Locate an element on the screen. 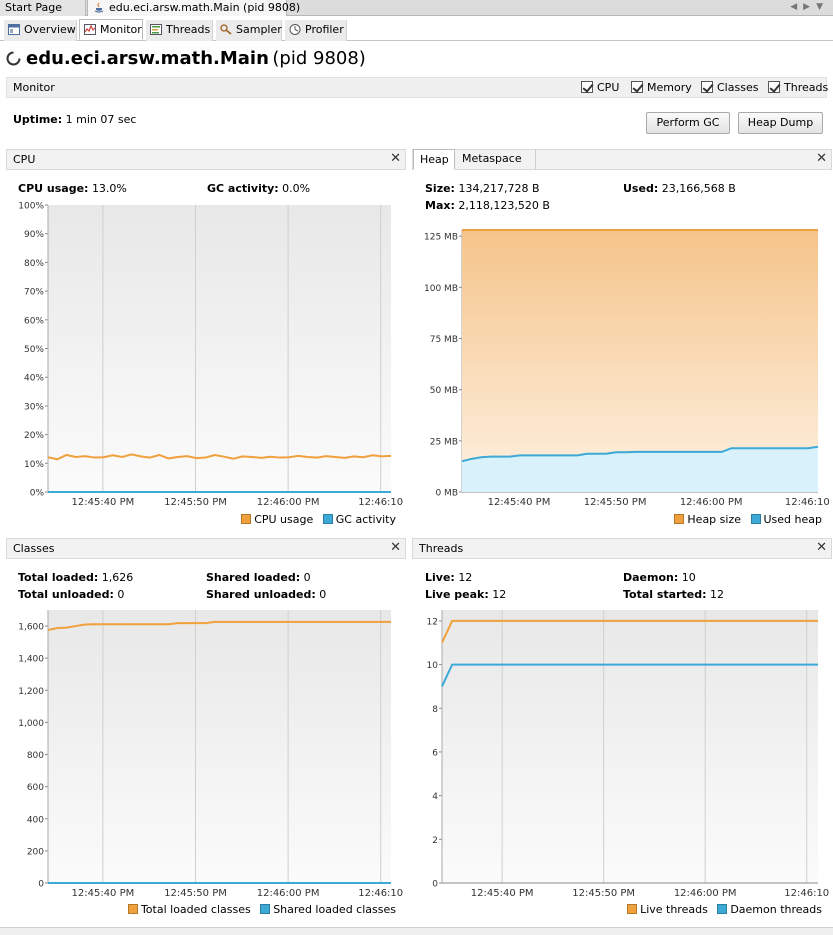 The width and height of the screenshot is (833, 935). sampler-icon is located at coordinates (226, 29).